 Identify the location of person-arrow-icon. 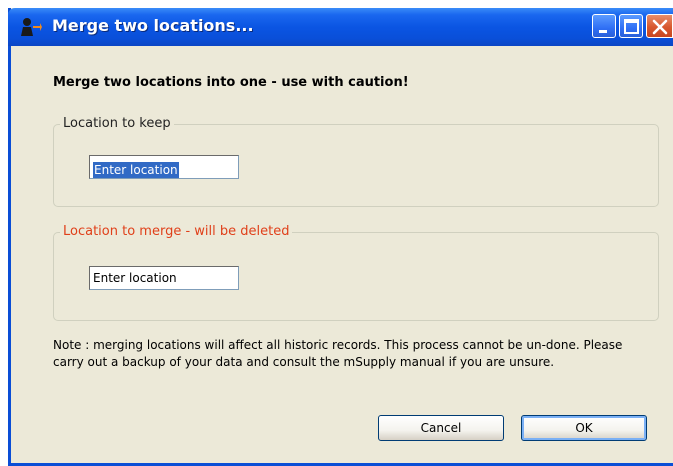
(31, 27).